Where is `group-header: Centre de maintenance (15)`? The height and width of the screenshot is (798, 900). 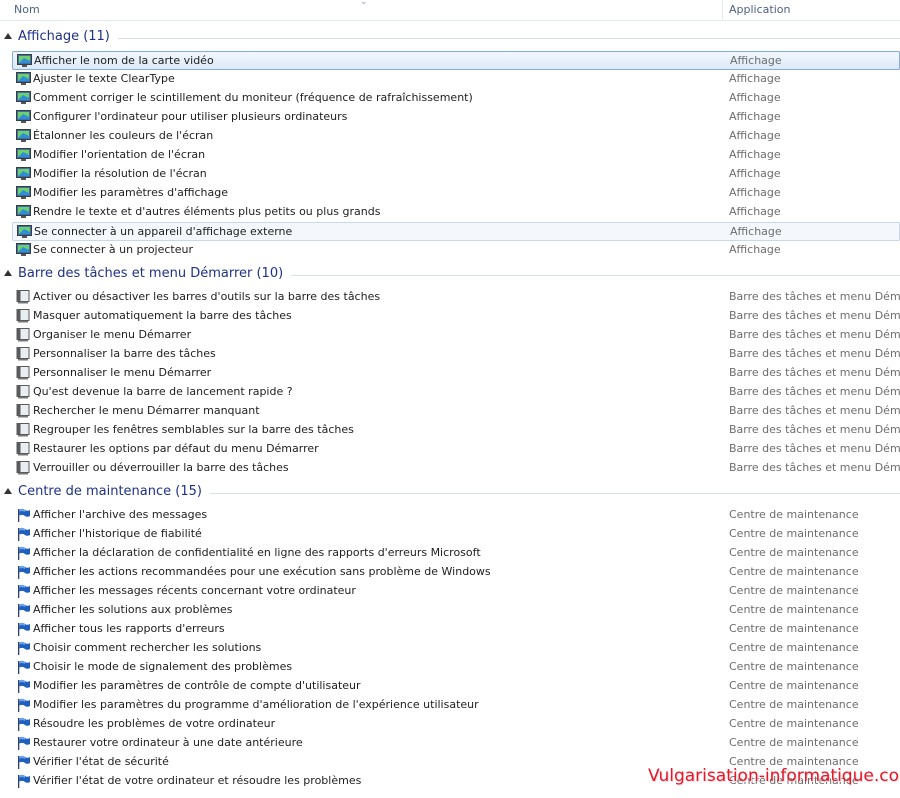
group-header: Centre de maintenance (15) is located at coordinates (450, 493).